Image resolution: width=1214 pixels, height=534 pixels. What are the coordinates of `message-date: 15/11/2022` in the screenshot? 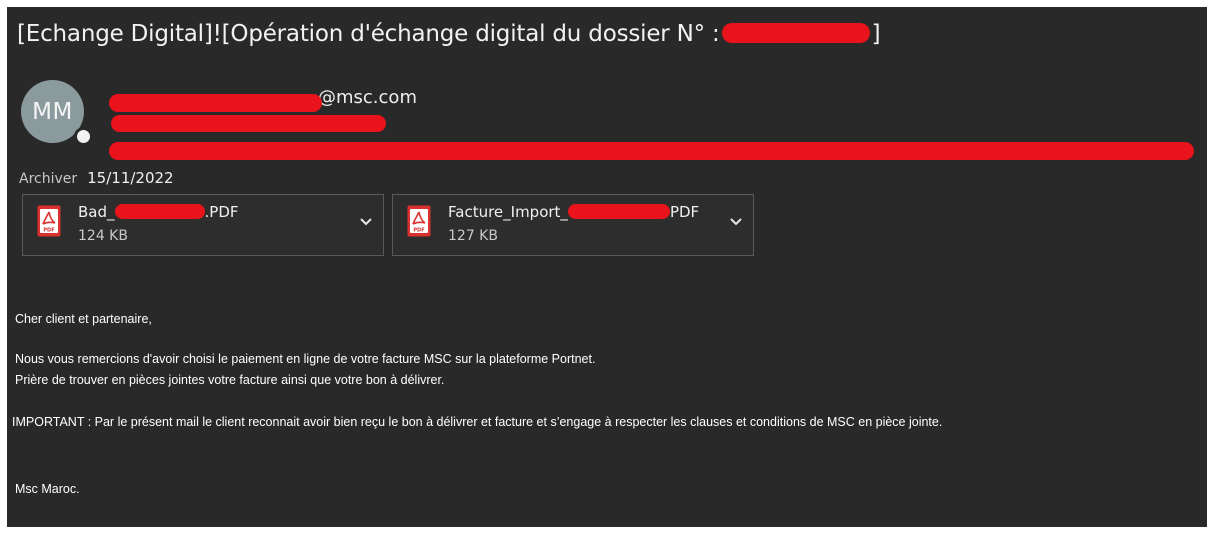 It's located at (130, 178).